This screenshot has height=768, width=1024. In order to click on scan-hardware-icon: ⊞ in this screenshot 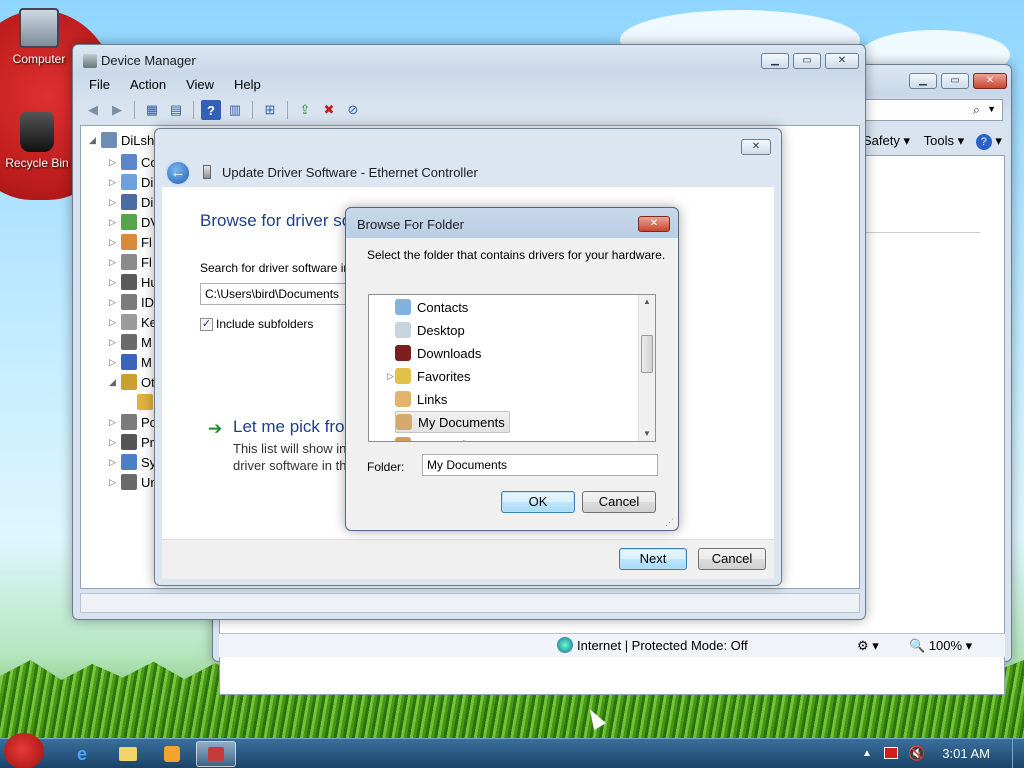, I will do `click(270, 110)`.